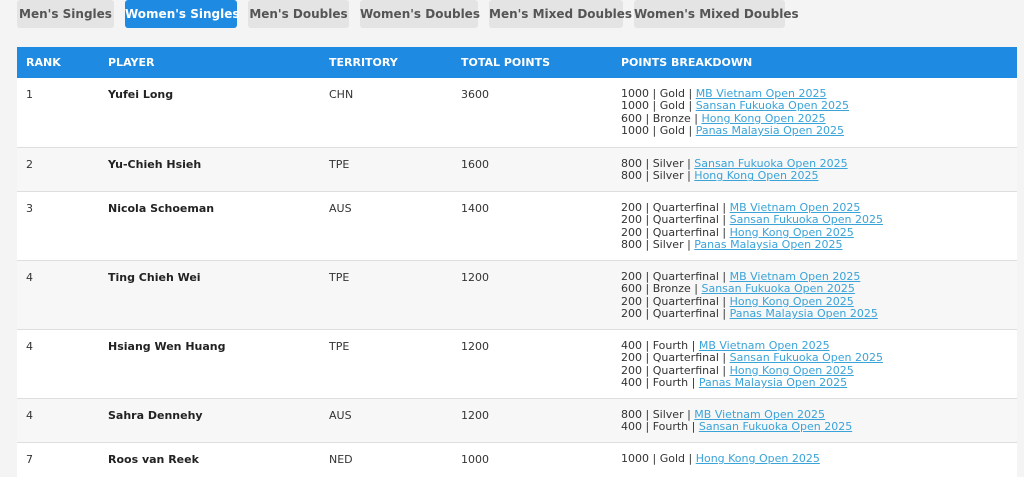  Describe the element at coordinates (29, 208) in the screenshot. I see `rank-cell: 3` at that location.